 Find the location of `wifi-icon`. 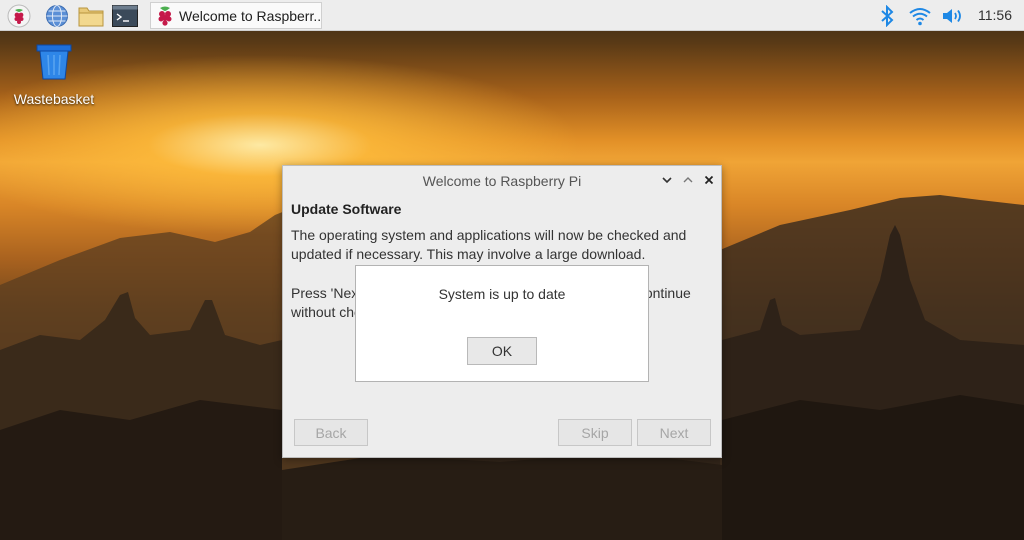

wifi-icon is located at coordinates (920, 16).